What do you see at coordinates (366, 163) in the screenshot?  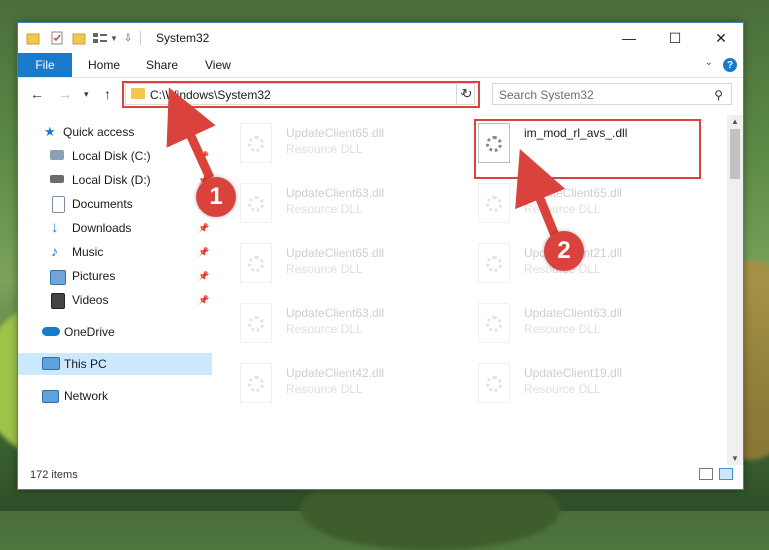 I see `annotation-arrows` at bounding box center [366, 163].